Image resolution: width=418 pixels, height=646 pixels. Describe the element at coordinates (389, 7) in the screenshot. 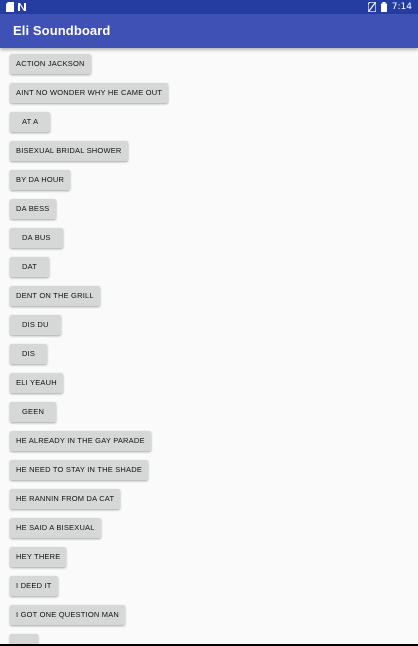

I see `status-right-icons: 7:14` at that location.